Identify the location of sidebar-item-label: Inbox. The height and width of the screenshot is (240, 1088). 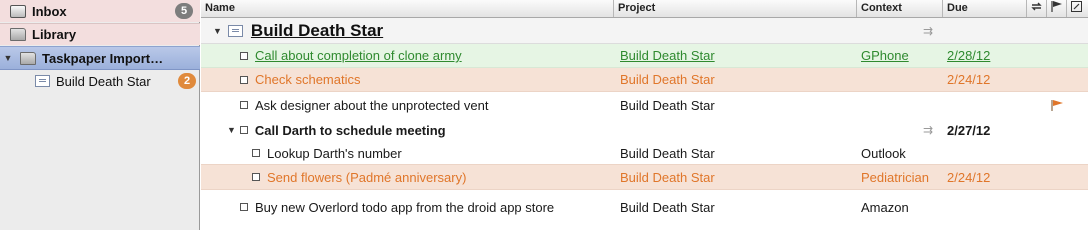
(49, 11).